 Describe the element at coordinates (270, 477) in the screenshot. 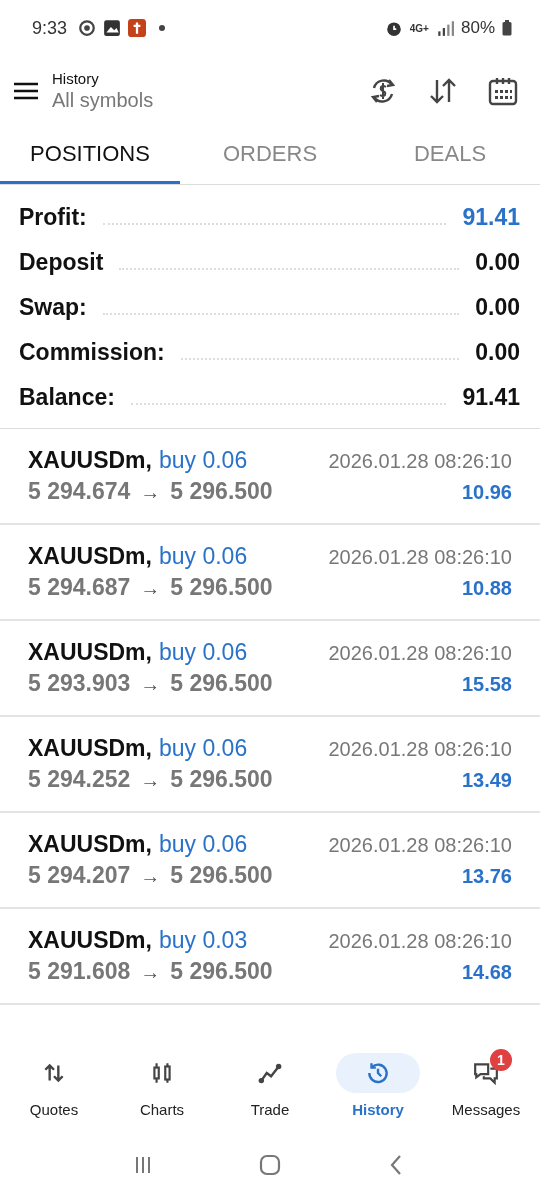

I see `position-row: XAUUSDm, buy 0.06 2026.01.28 08:26:10 5 294.674 → 5 296.500 10.96` at that location.